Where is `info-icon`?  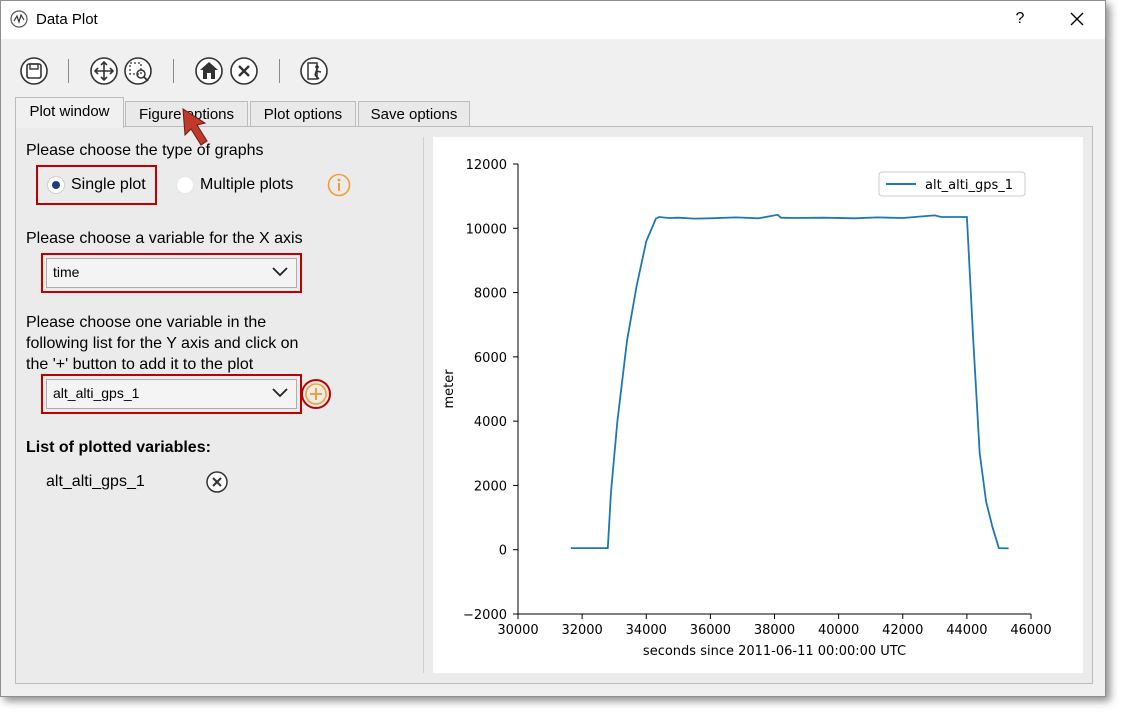
info-icon is located at coordinates (339, 185).